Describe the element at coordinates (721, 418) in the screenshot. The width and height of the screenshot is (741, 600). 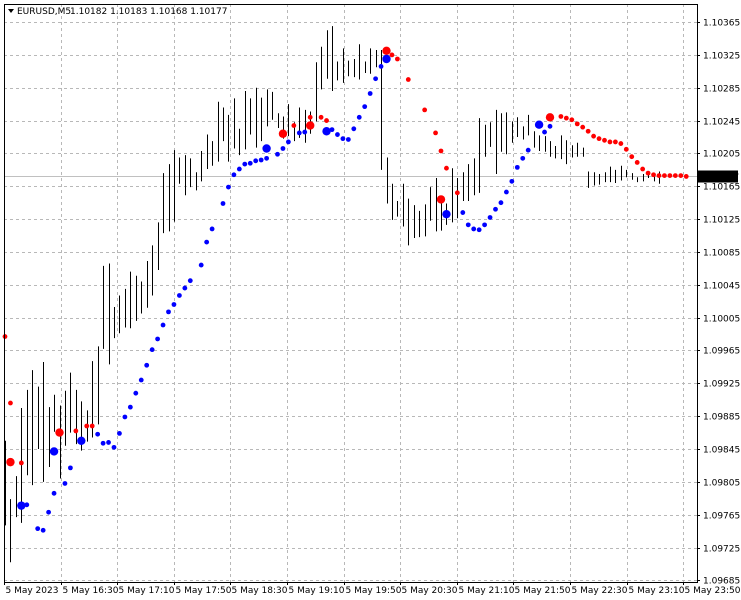
I see `y-tick-label: 1.09885` at that location.